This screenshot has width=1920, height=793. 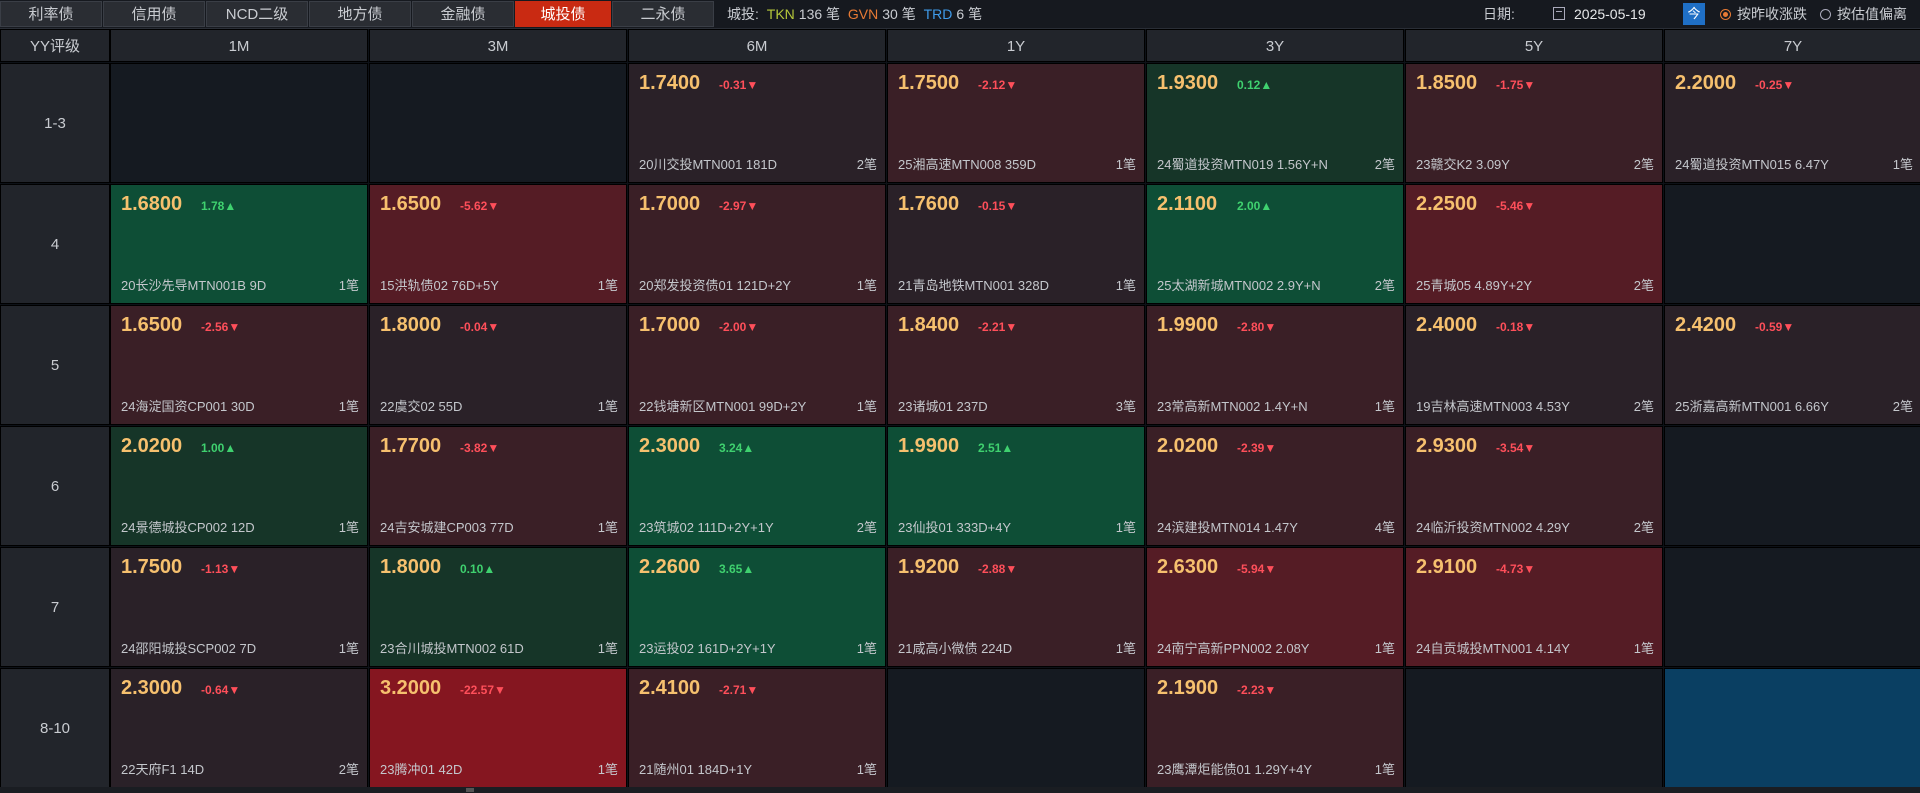 I want to click on yield-value: 2.1100, so click(x=1187, y=204).